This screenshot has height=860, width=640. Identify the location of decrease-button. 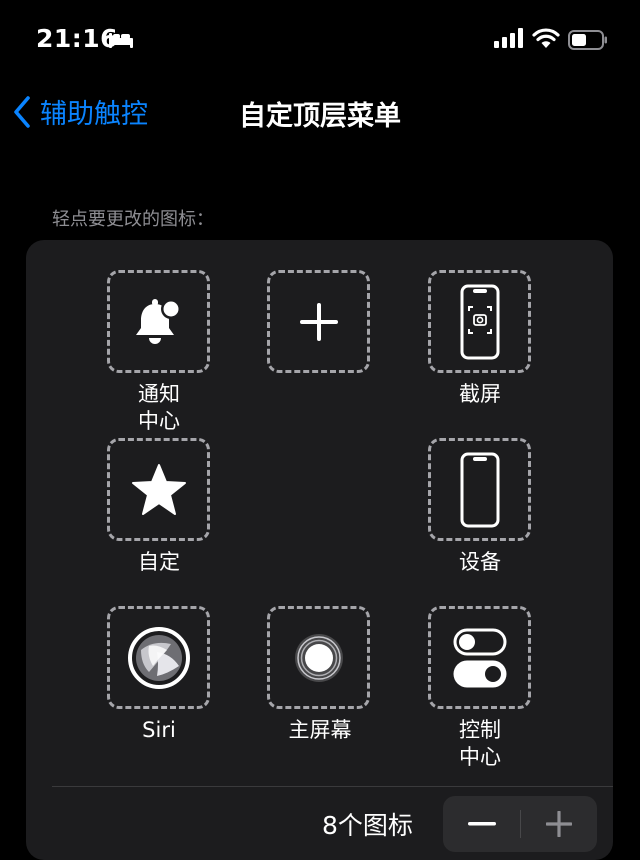
(481, 824).